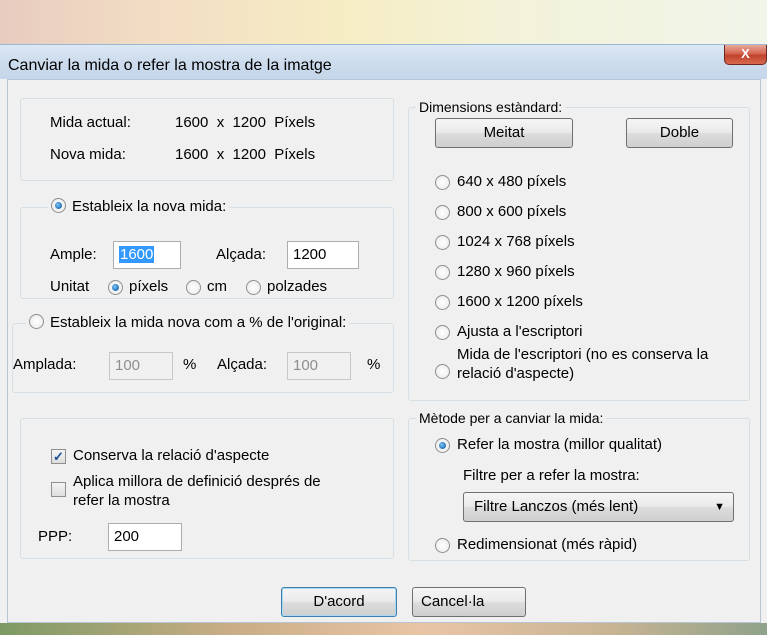 The height and width of the screenshot is (635, 767). Describe the element at coordinates (547, 544) in the screenshot. I see `resize-label: Redimensionat (més ràpid)` at that location.